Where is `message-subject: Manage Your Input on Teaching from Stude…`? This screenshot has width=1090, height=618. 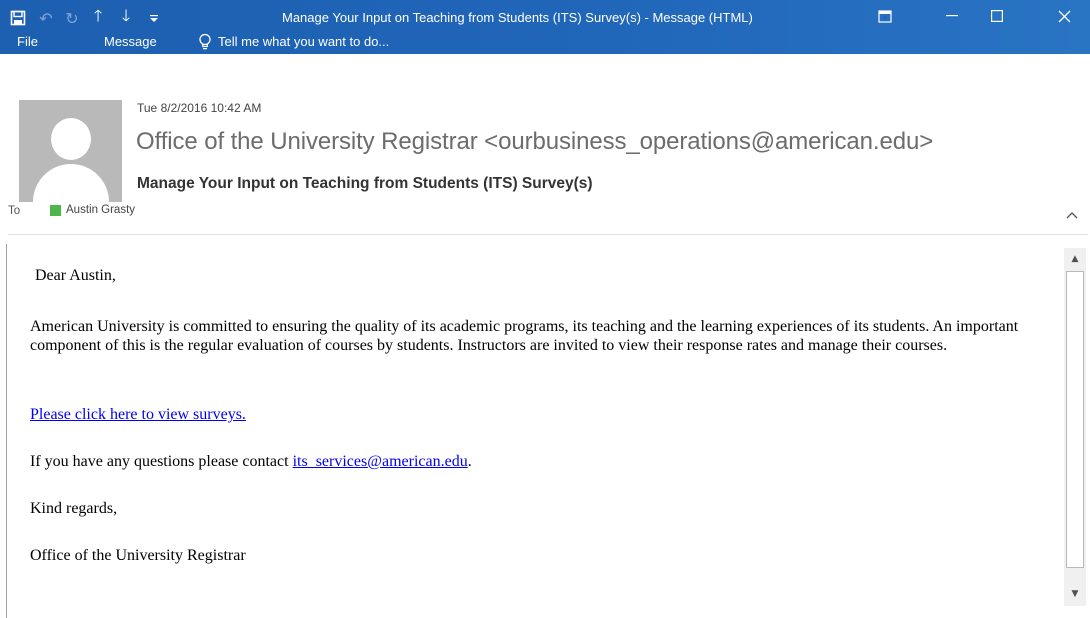 message-subject: Manage Your Input on Teaching from Stude… is located at coordinates (365, 183).